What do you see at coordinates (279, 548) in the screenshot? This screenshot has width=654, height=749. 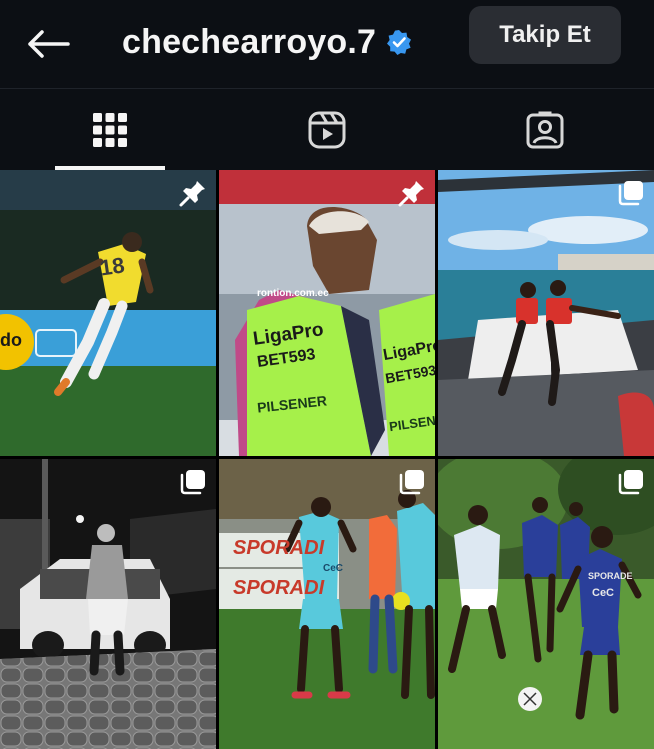 I see `banner-text-1: SPORADI` at bounding box center [279, 548].